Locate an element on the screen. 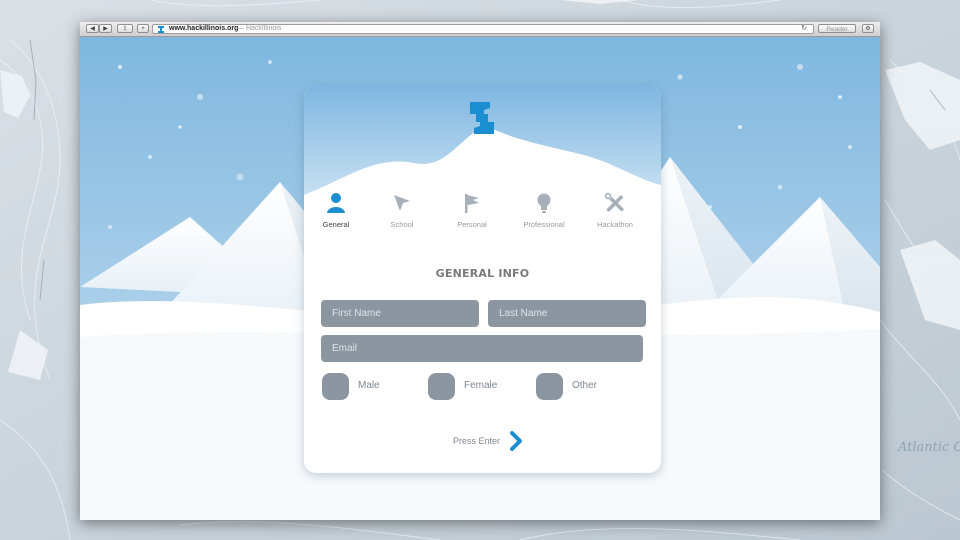 The image size is (960, 540). gear-icon: ⚙ is located at coordinates (868, 29).